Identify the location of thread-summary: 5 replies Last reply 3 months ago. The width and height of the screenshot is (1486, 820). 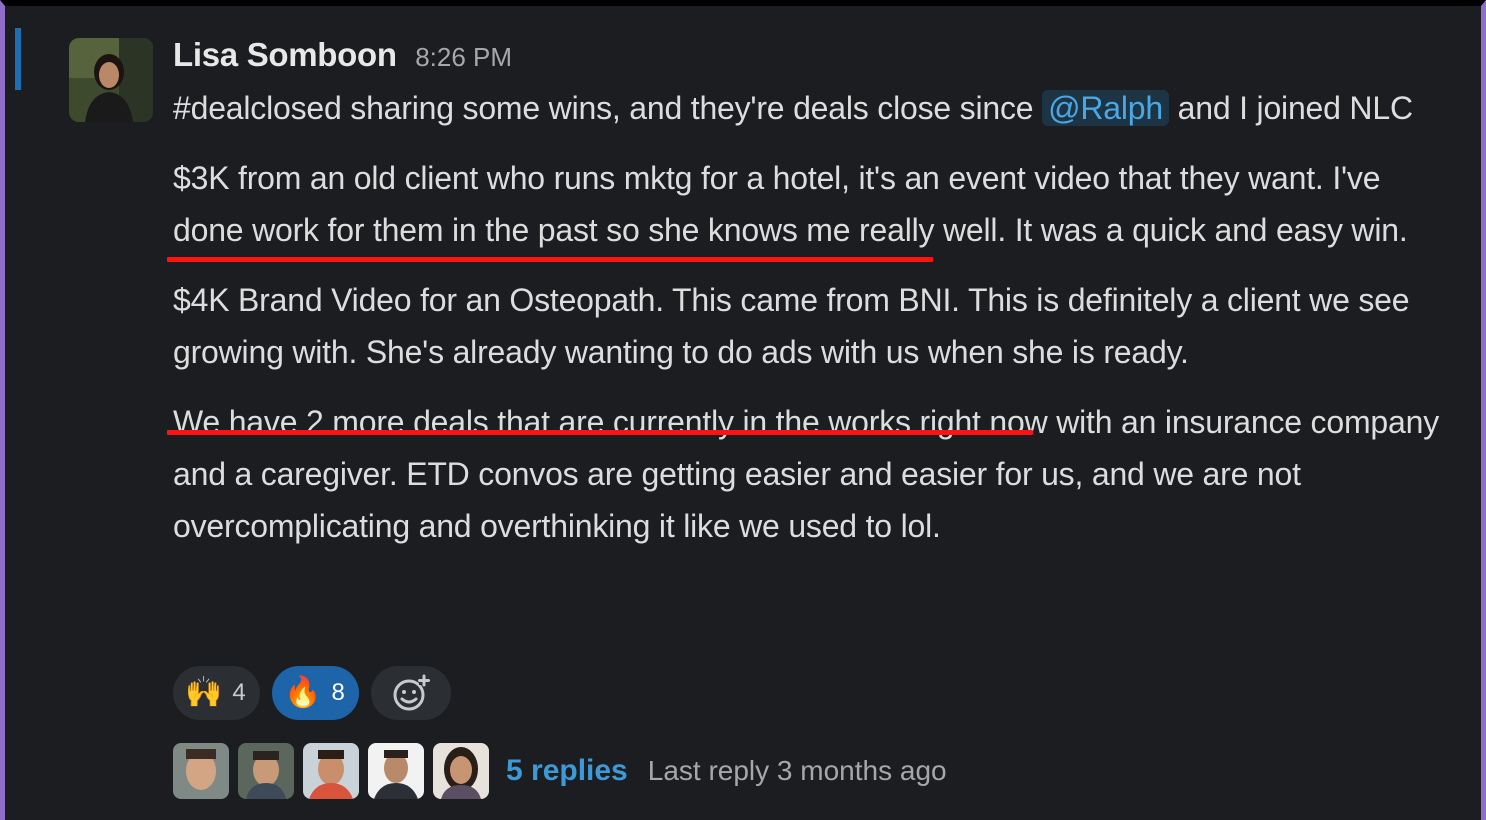
(560, 771).